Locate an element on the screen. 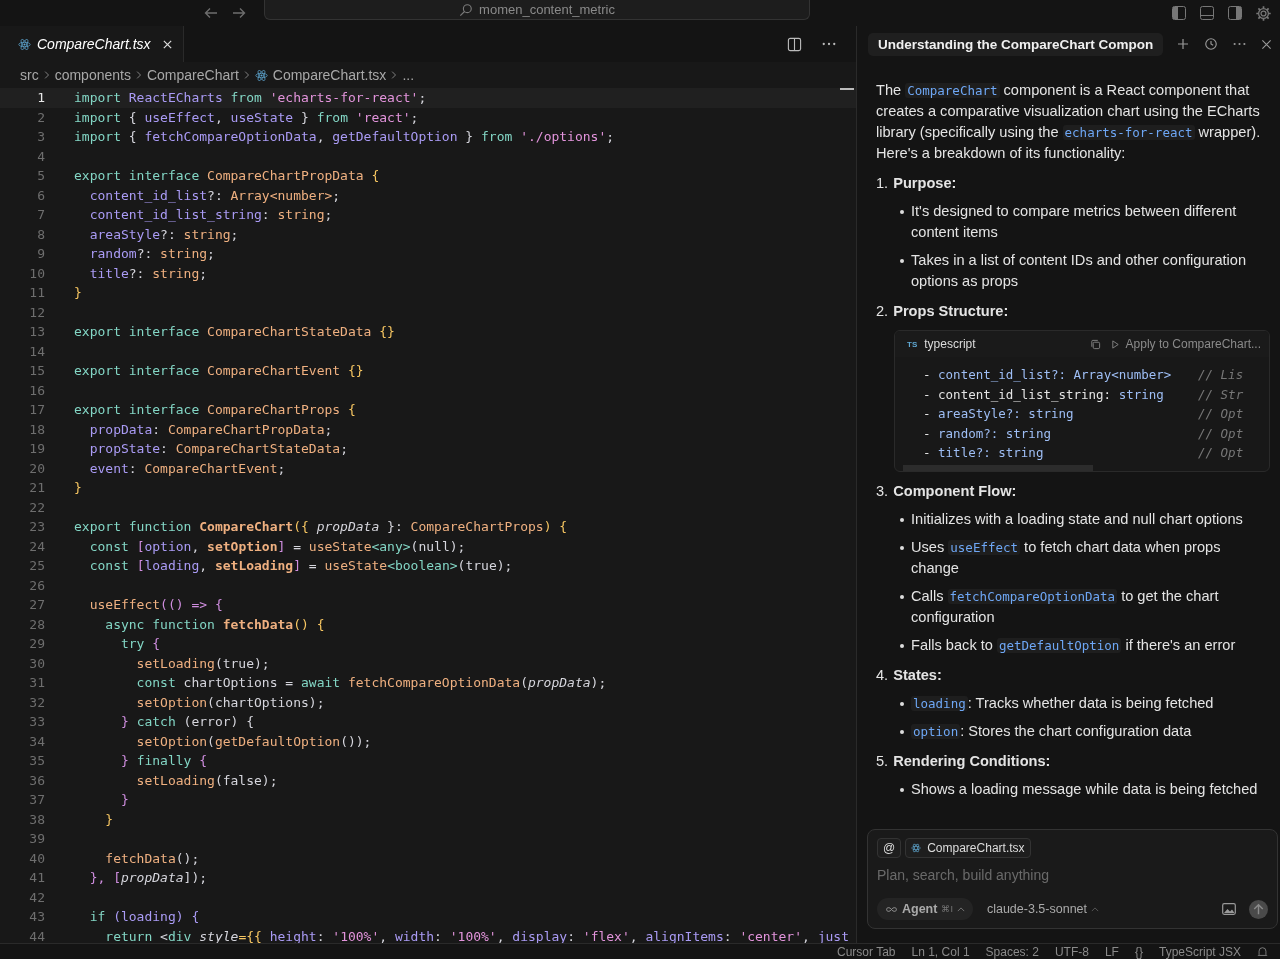 The height and width of the screenshot is (959, 1280). back-arrow-icon is located at coordinates (211, 13).